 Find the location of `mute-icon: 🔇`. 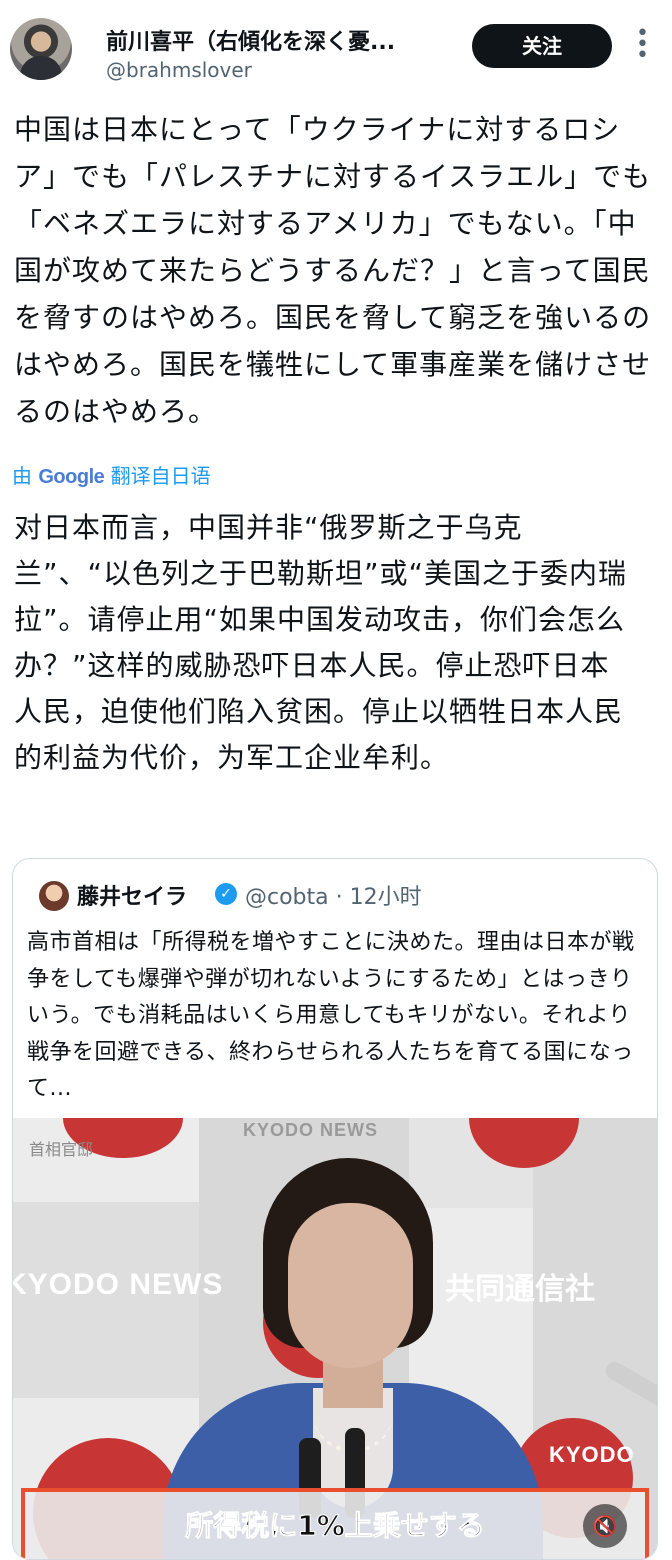

mute-icon: 🔇 is located at coordinates (605, 1526).